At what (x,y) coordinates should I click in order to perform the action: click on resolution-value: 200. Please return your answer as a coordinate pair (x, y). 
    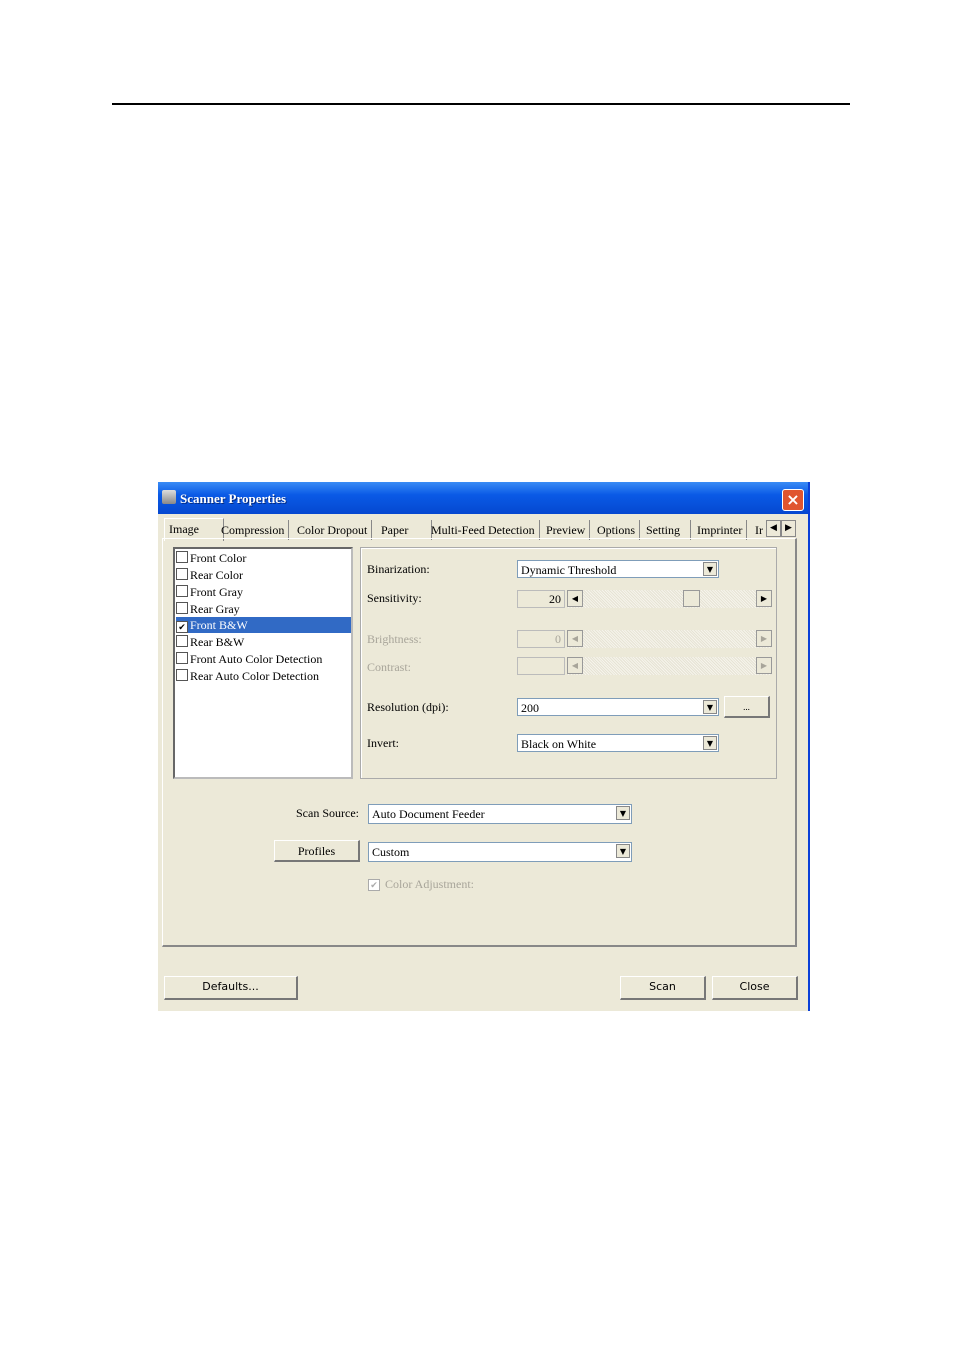
    Looking at the image, I should click on (530, 708).